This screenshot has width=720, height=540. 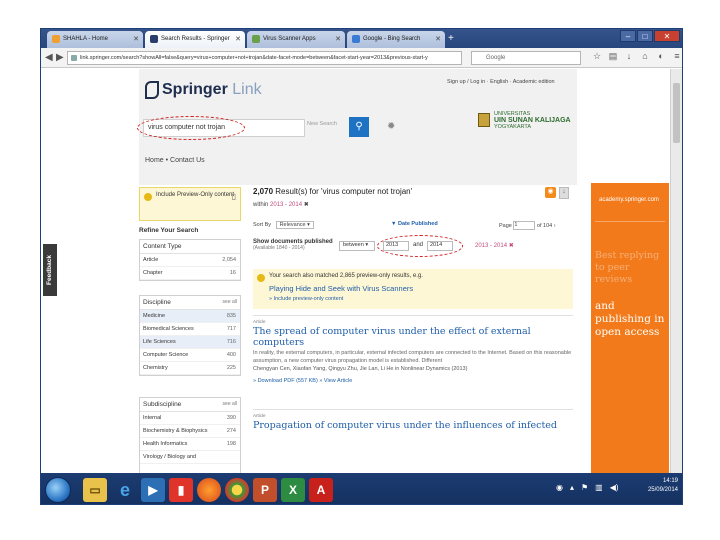 I want to click on tab-virus-scanner: Virus Scanner Apps ✕, so click(x=296, y=39).